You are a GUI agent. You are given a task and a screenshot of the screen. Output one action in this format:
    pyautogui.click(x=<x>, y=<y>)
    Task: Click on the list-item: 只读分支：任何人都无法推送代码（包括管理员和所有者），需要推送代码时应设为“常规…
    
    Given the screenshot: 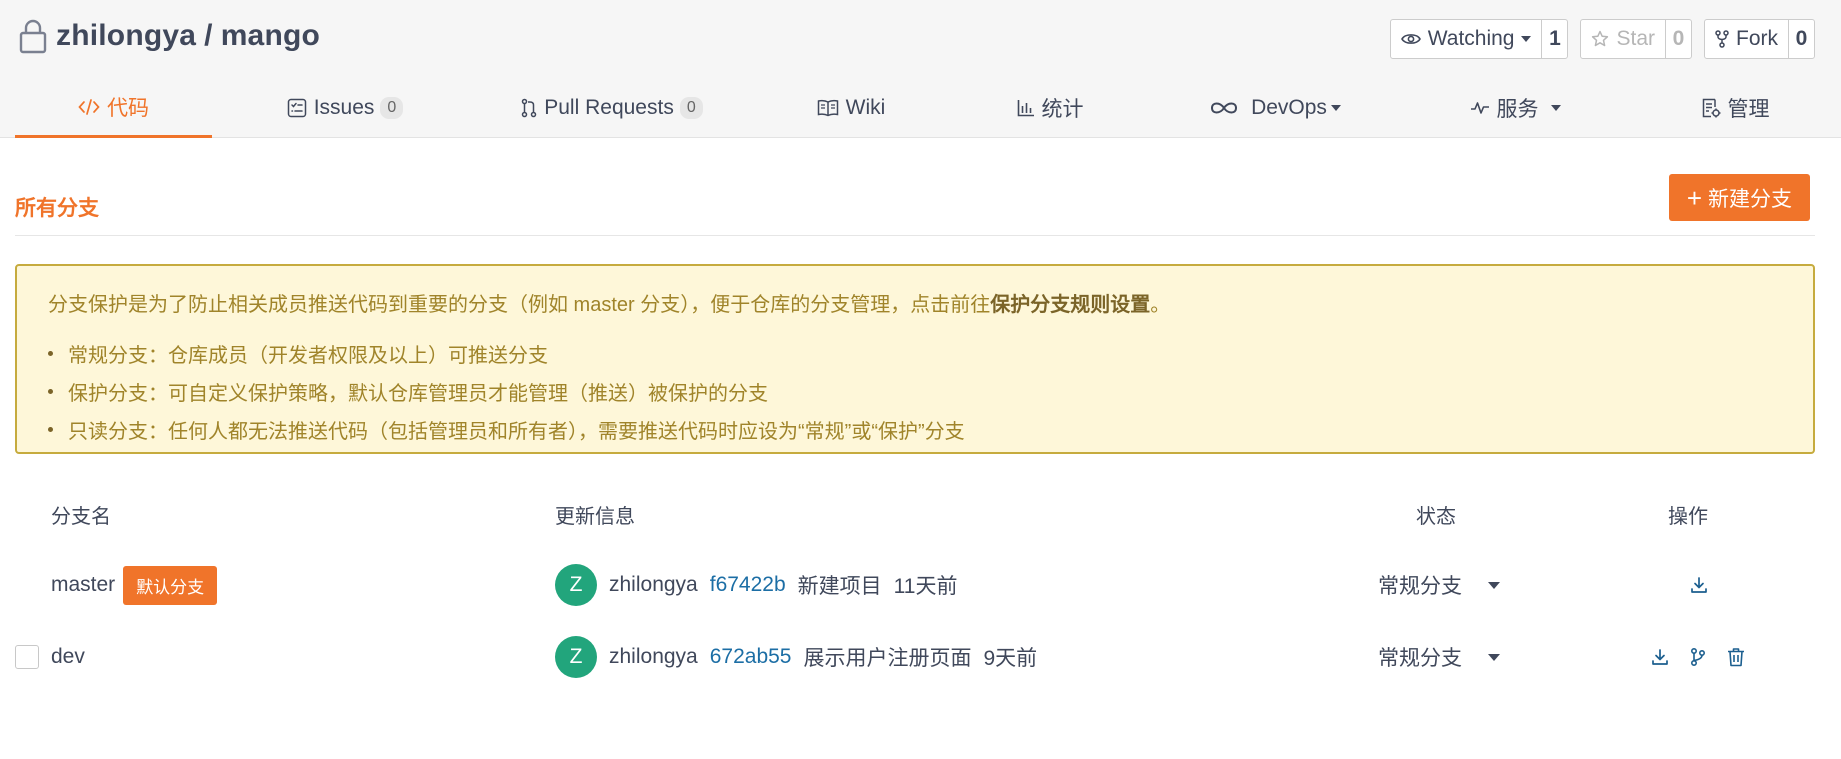 What is the action you would take?
    pyautogui.click(x=506, y=429)
    